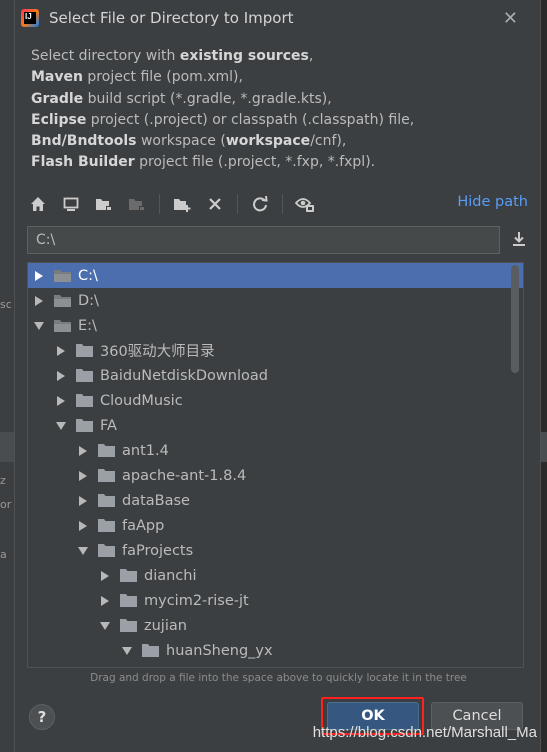 The width and height of the screenshot is (547, 752). I want to click on tree-item: D:\, so click(275, 300).